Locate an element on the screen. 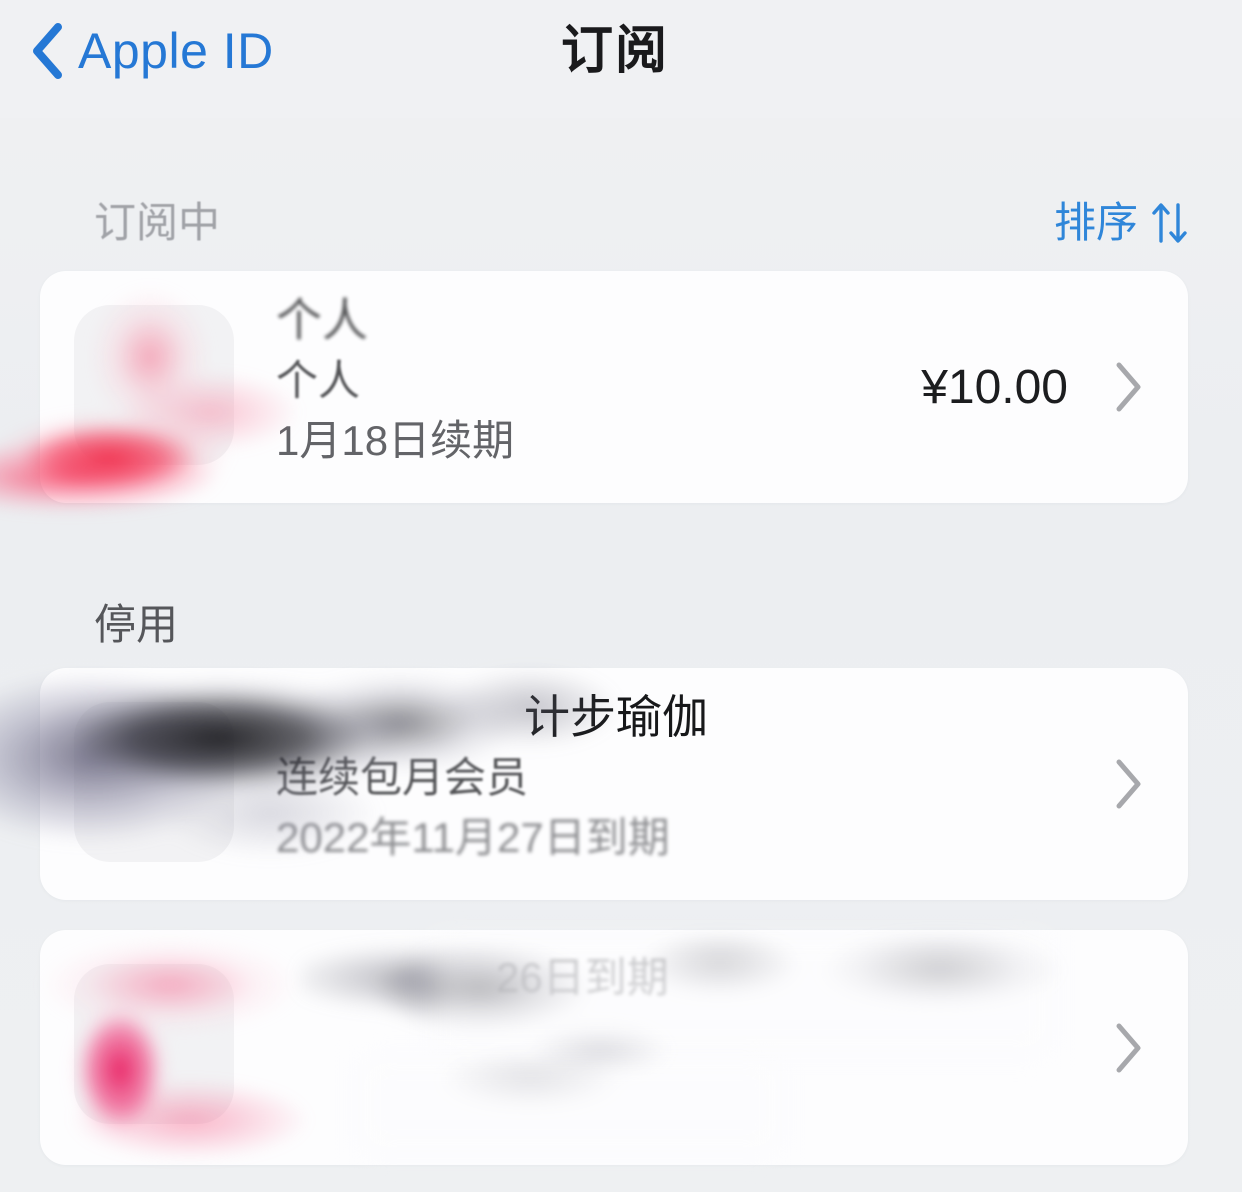 This screenshot has height=1192, width=1242. section-header-active: 订阅中 排序 is located at coordinates (621, 223).